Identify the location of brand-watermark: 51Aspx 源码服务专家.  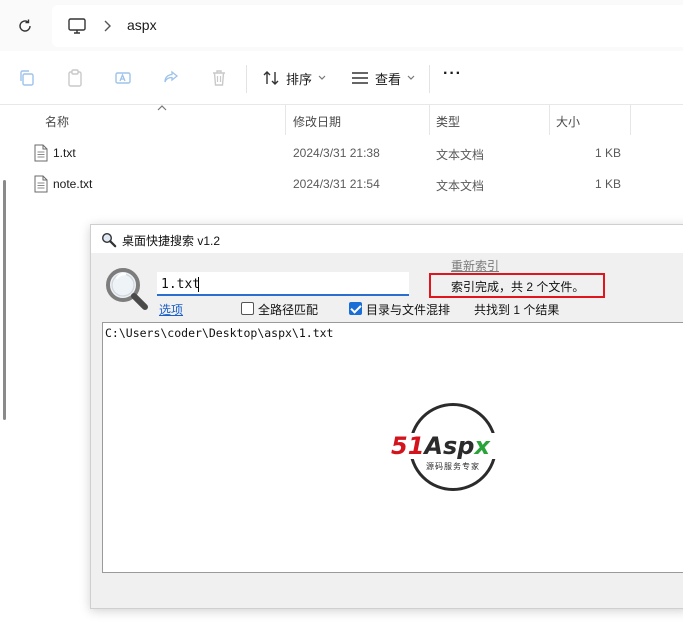
(451, 449).